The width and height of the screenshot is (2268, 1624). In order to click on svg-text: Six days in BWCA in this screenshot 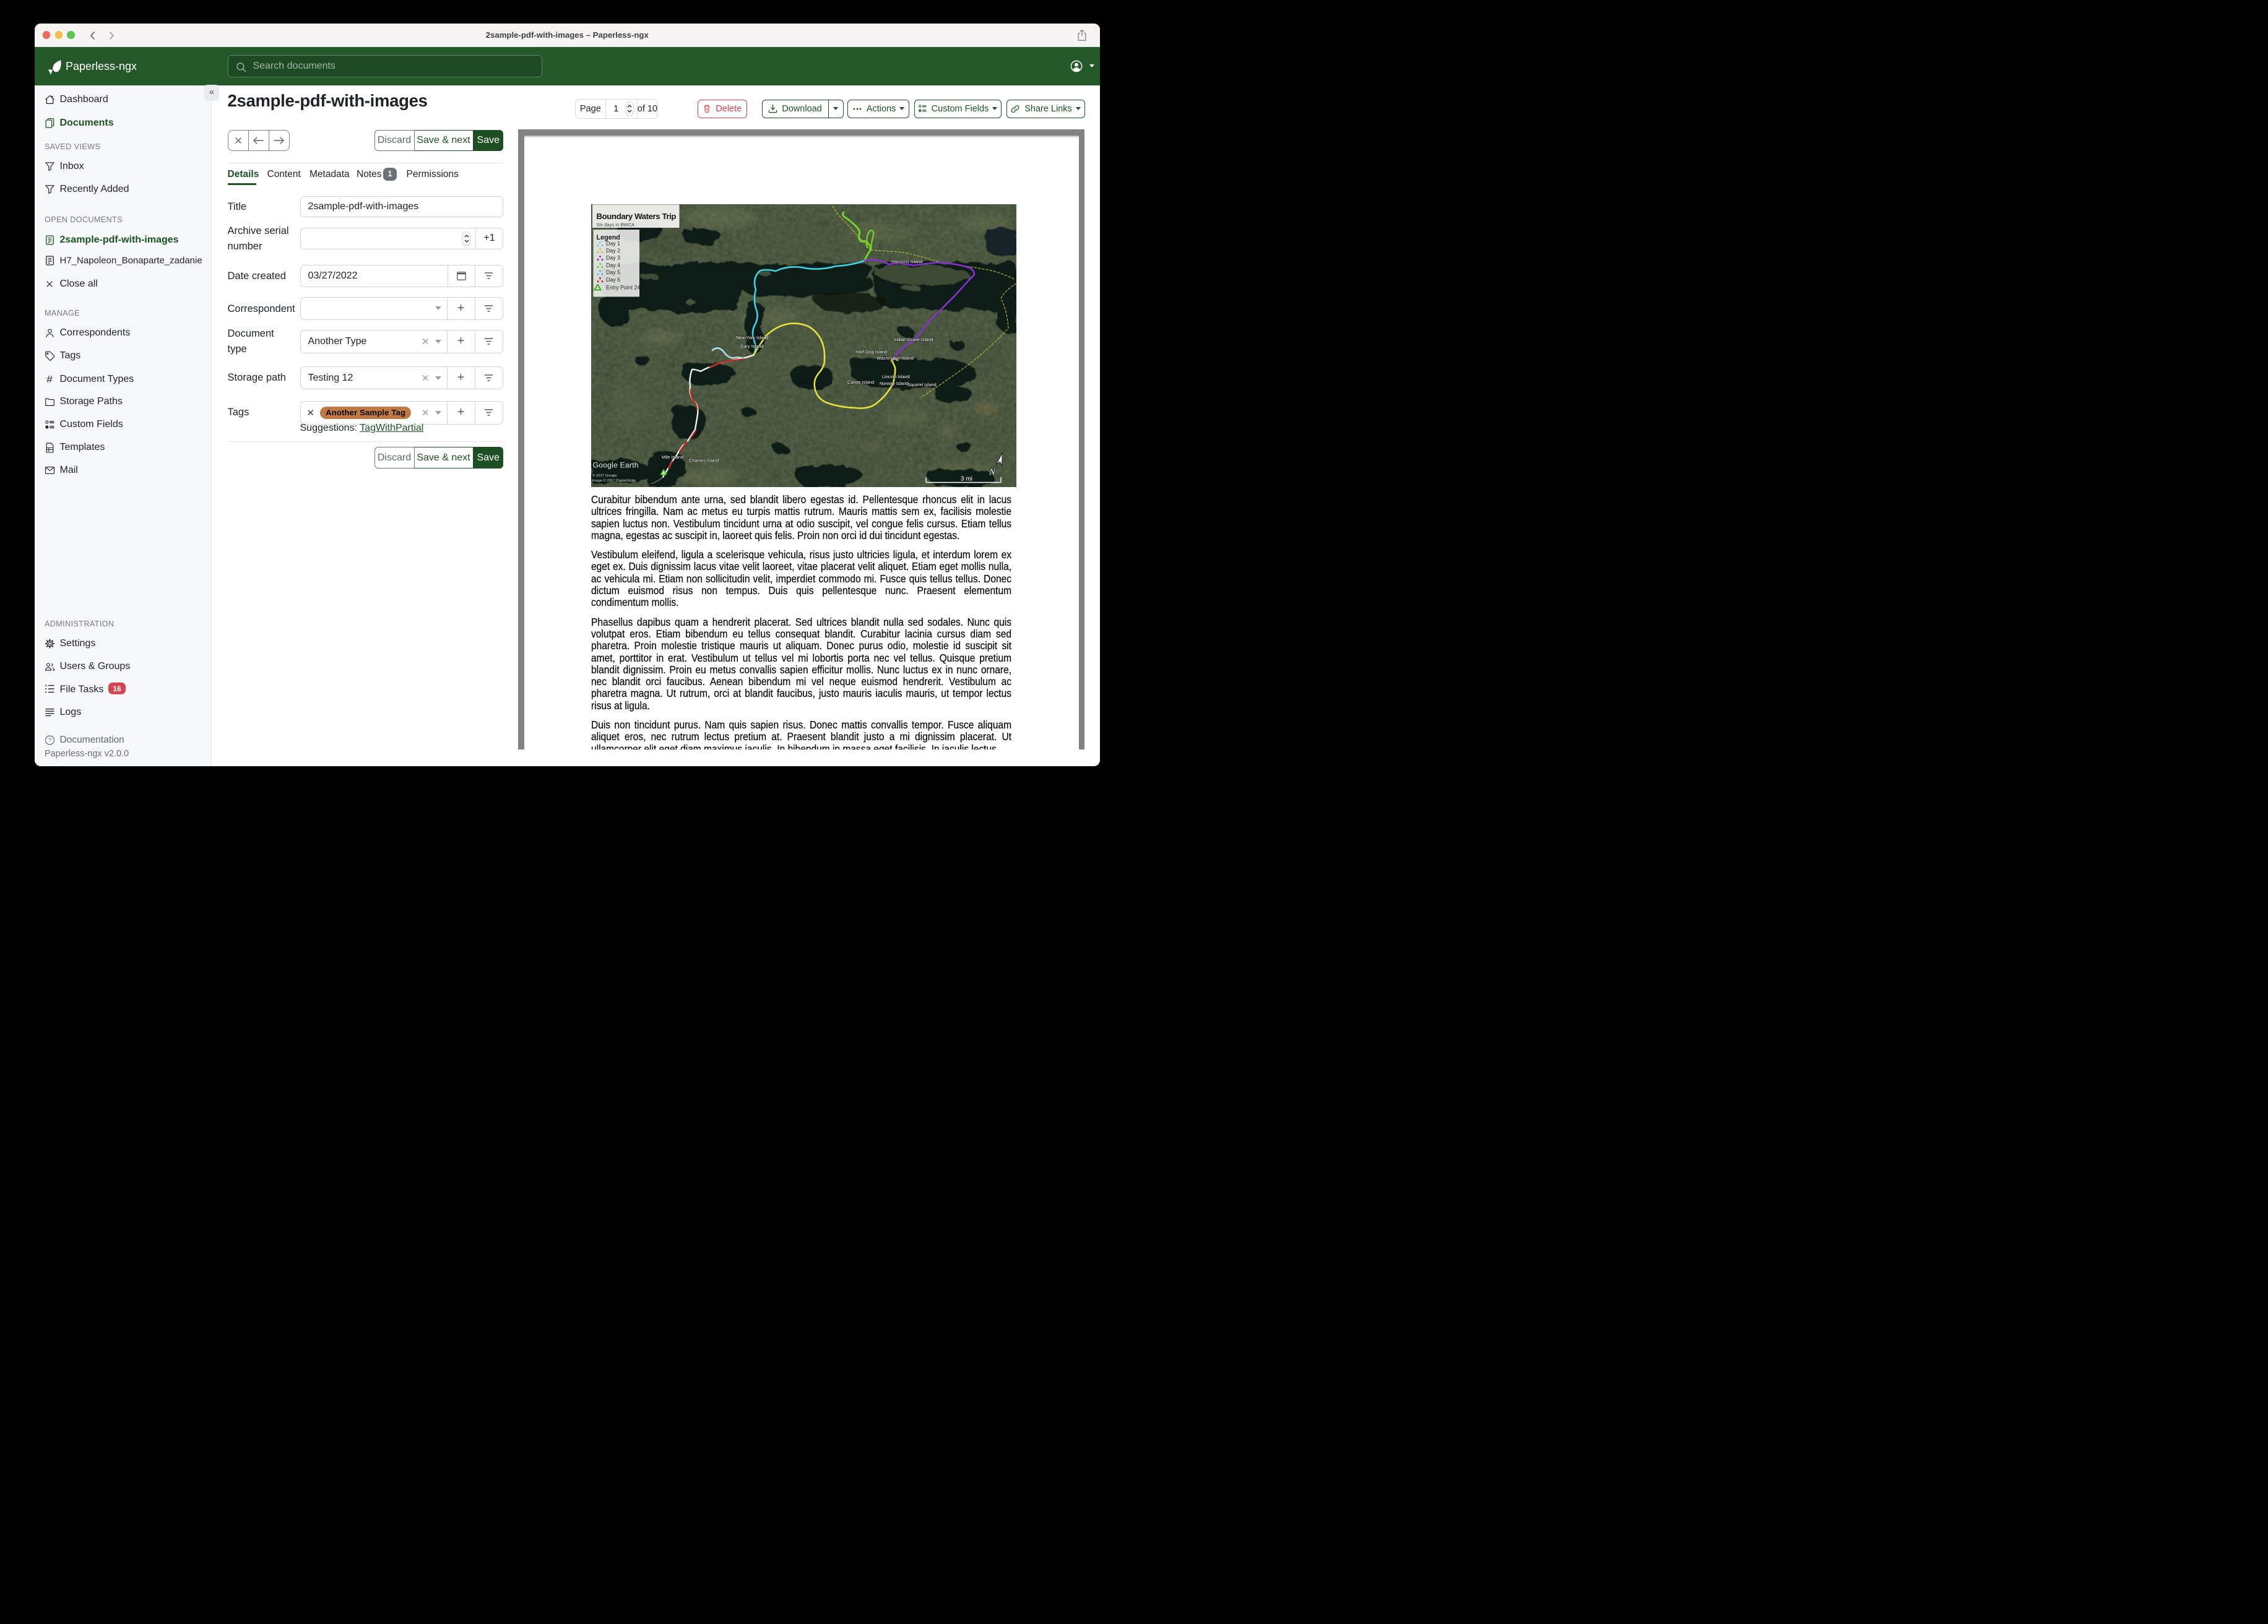, I will do `click(615, 225)`.